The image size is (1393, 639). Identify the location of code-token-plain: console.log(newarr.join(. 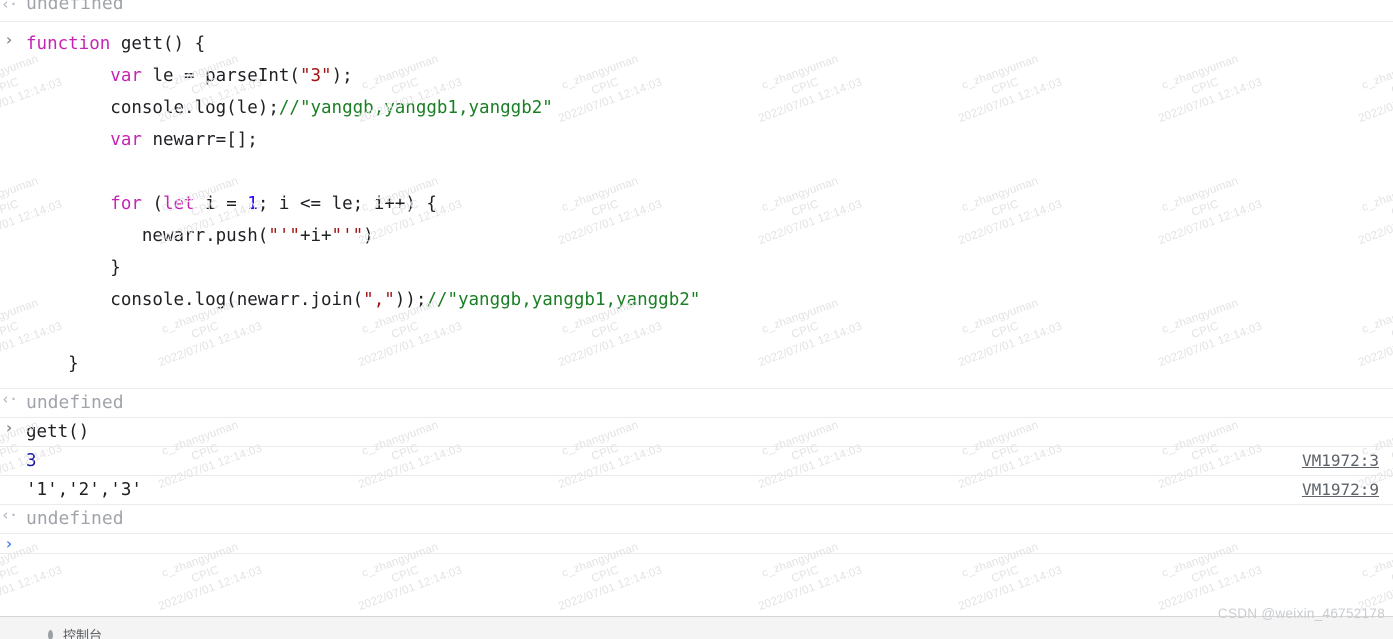
(195, 300).